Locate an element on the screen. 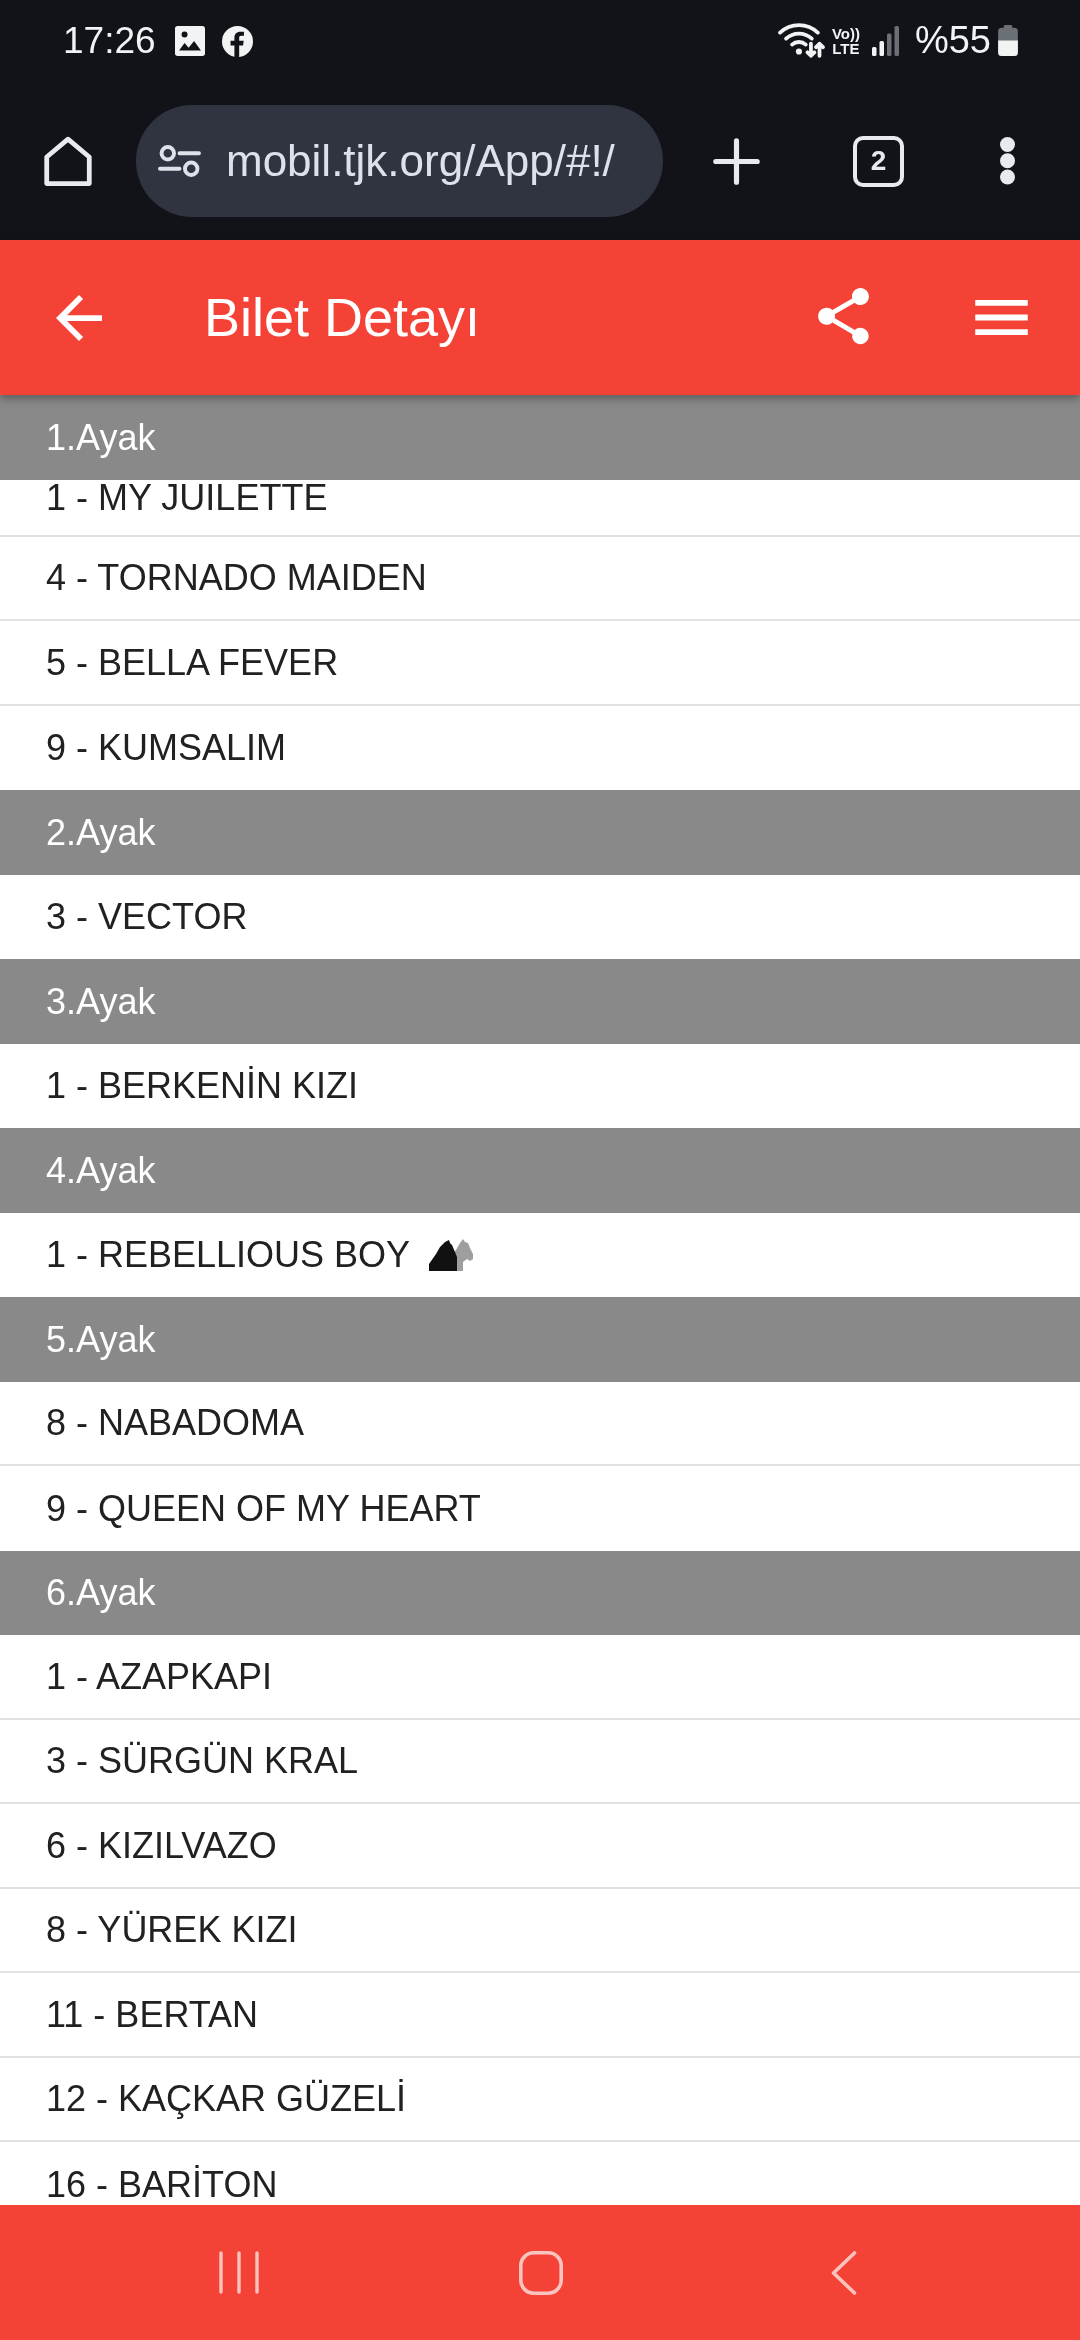  more-icon is located at coordinates (1007, 161).